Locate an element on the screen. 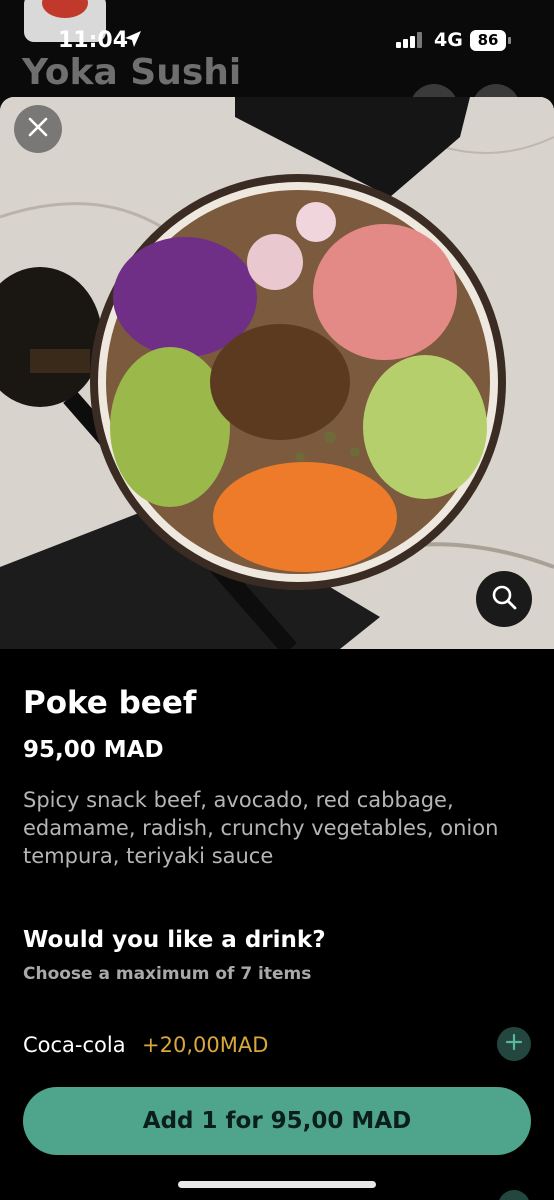 Image resolution: width=554 pixels, height=1200 pixels. add-drink-button is located at coordinates (514, 1044).